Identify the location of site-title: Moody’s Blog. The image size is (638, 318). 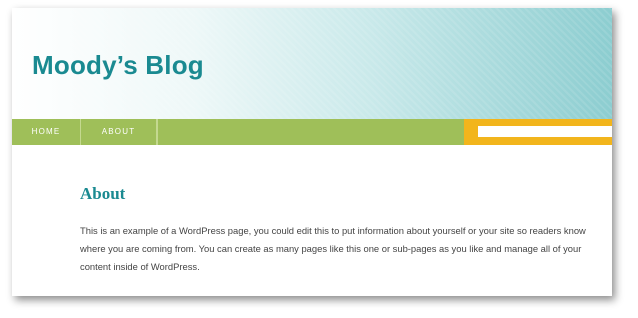
(118, 65).